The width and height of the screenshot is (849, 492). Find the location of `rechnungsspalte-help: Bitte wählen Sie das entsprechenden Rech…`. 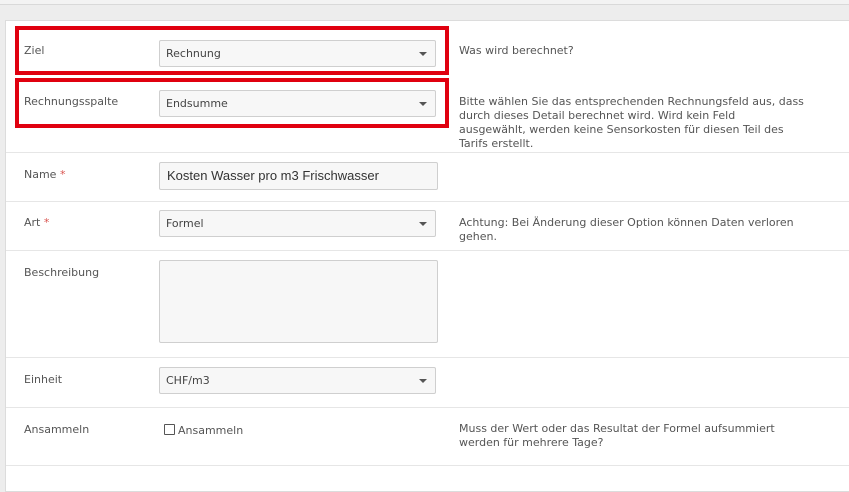

rechnungsspalte-help: Bitte wählen Sie das entsprechenden Rech… is located at coordinates (631, 122).